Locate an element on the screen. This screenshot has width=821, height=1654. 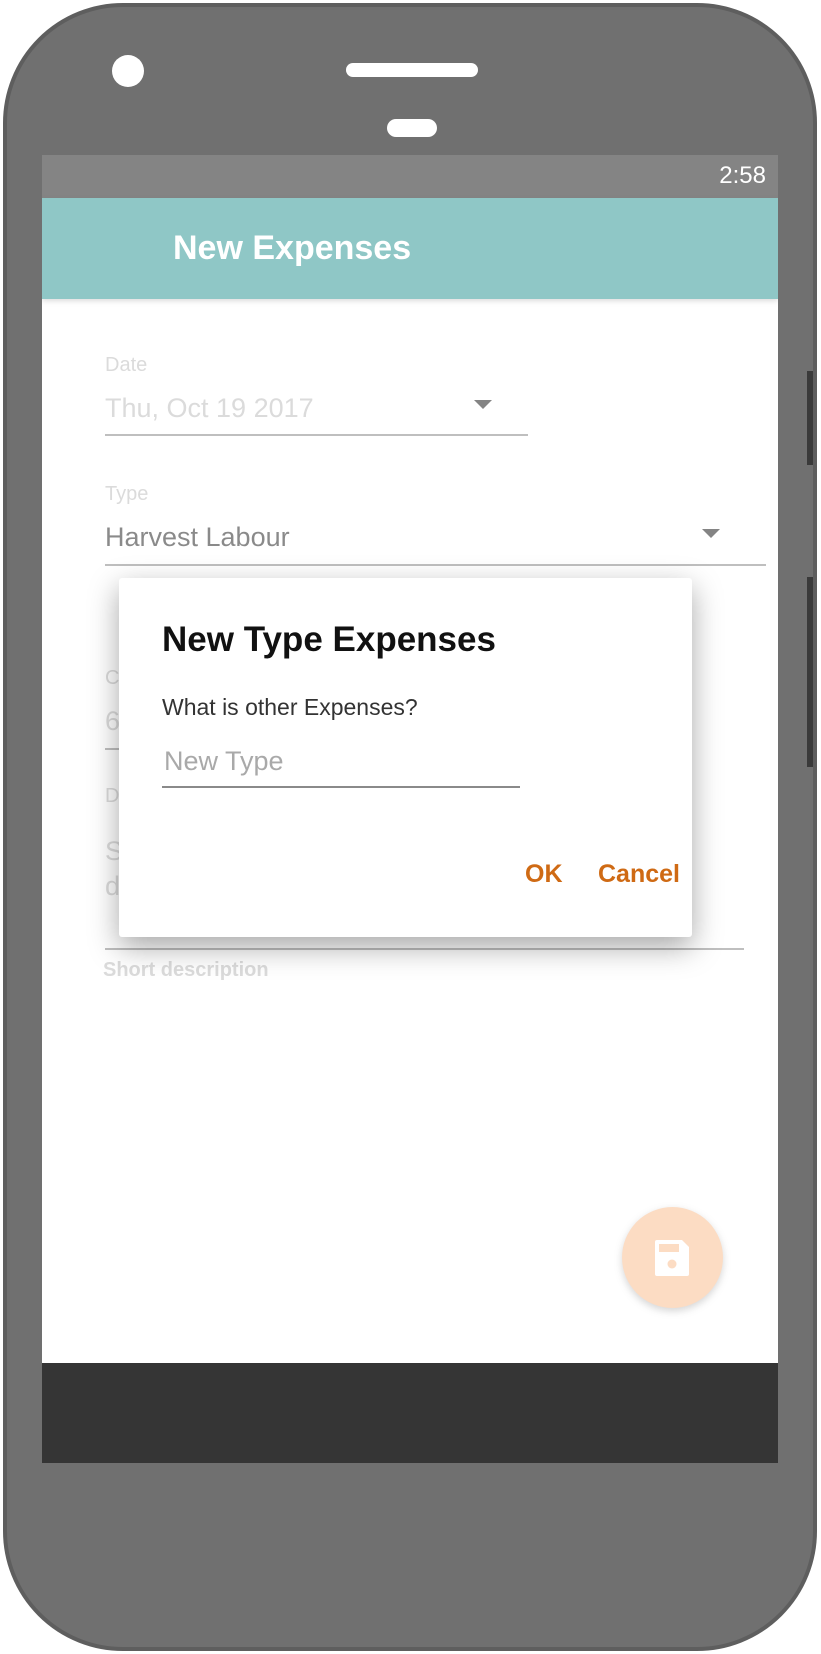
front-camera is located at coordinates (128, 71).